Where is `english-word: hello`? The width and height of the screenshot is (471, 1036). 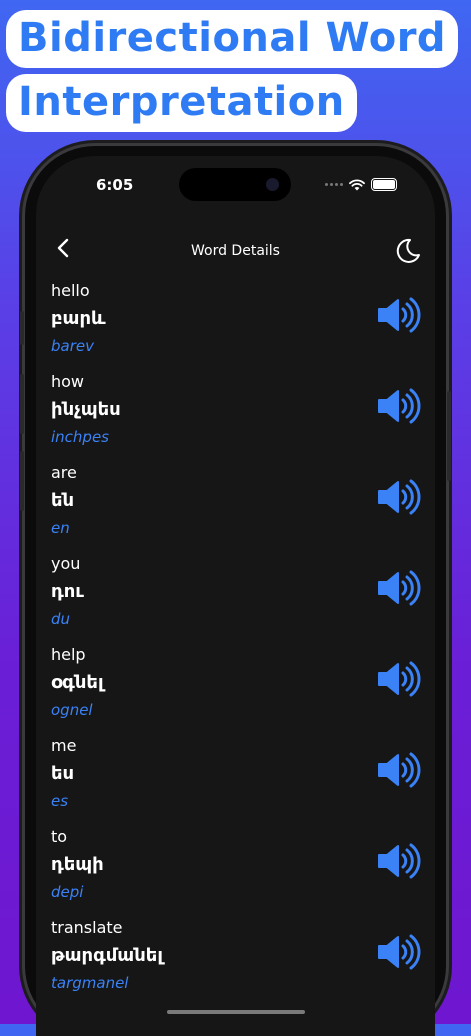
english-word: hello is located at coordinates (70, 290).